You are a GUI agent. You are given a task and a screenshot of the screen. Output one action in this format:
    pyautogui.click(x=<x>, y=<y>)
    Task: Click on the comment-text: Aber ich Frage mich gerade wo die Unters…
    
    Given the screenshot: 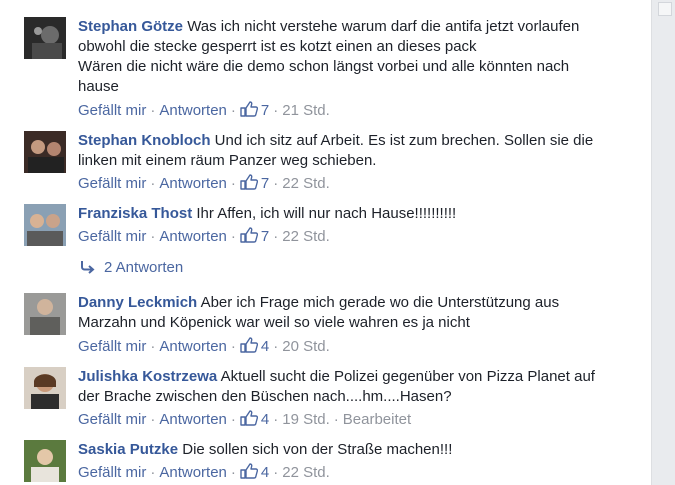 What is the action you would take?
    pyautogui.click(x=380, y=302)
    